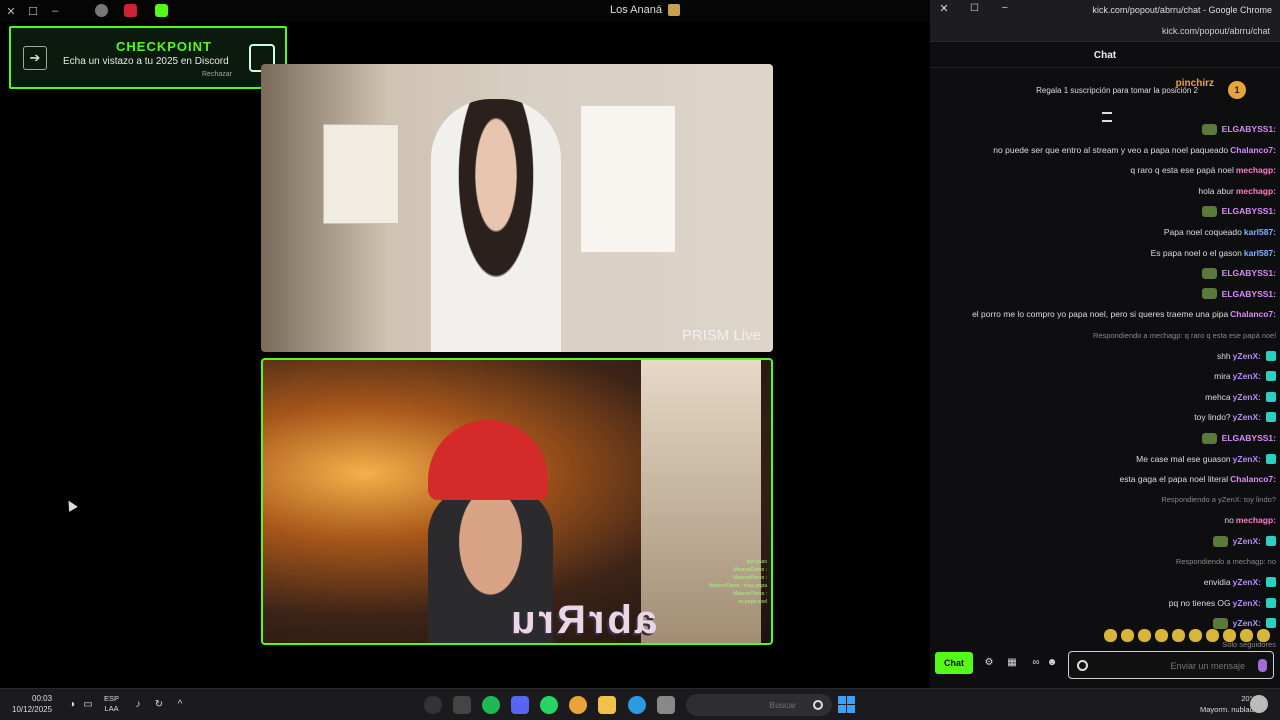  Describe the element at coordinates (1036, 663) in the screenshot. I see `infinity-icon: ∞` at that location.